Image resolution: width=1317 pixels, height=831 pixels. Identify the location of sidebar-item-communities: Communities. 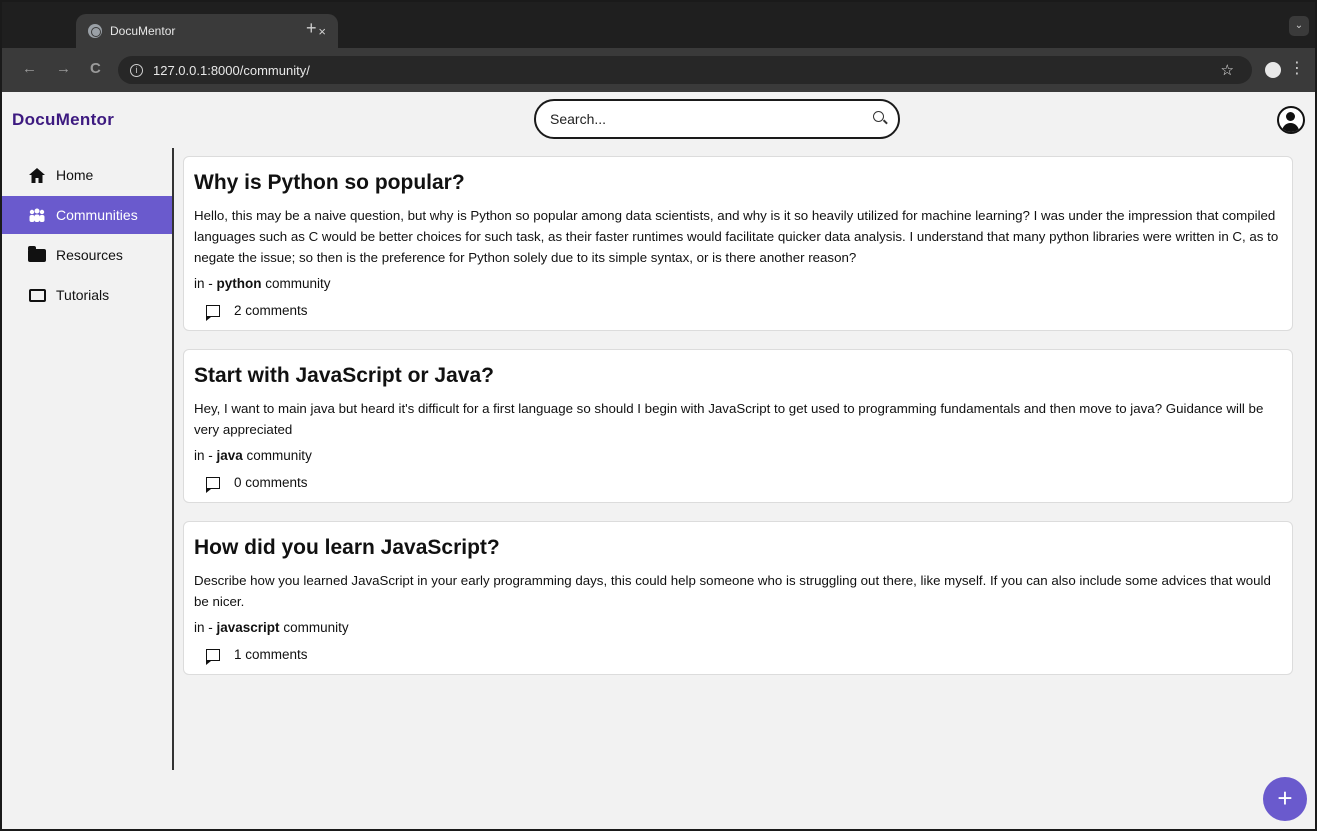
(87, 215).